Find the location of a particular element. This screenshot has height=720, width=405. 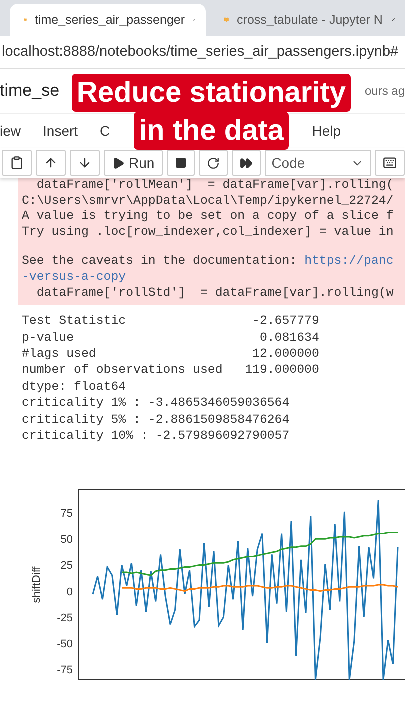

output-line: number of observations used 119.000000 is located at coordinates (171, 370).